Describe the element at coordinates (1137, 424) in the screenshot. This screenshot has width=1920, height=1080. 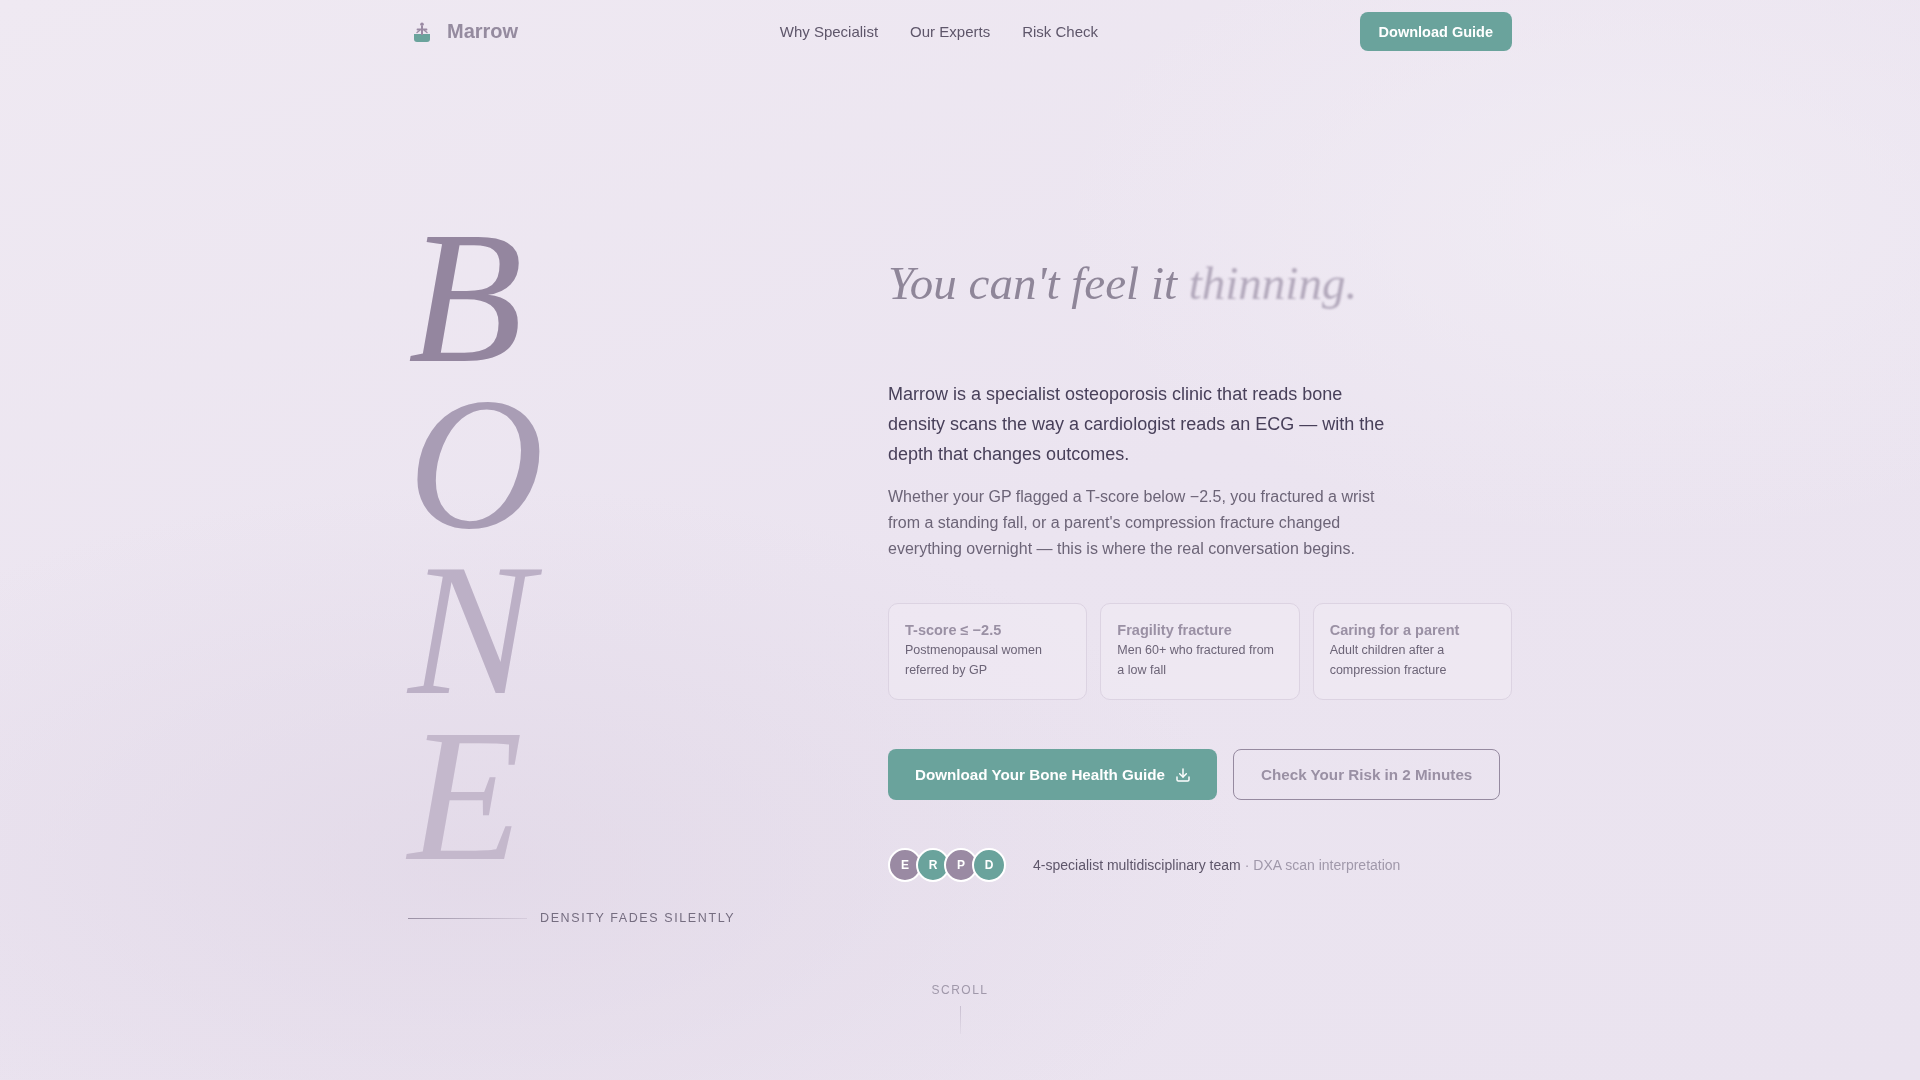
I see `lead-paragraph: Marrow is a specialist osteoporosis clinic that reads bone density scans the way a cardiologist reads an ECG — with the depth that changes outcomes.` at that location.